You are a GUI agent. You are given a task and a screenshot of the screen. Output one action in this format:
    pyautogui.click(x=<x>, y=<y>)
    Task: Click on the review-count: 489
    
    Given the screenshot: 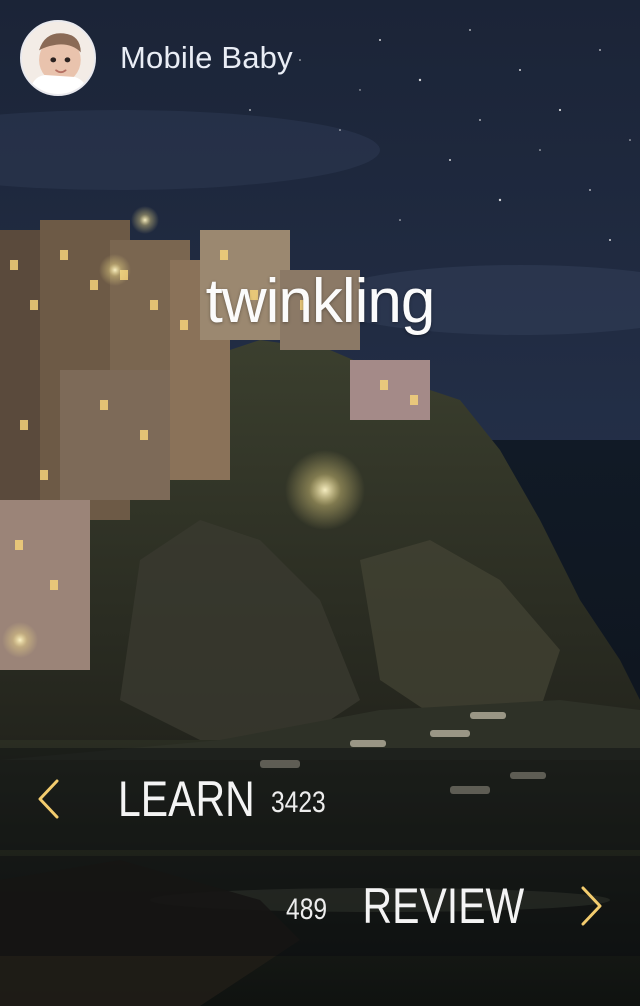 What is the action you would take?
    pyautogui.click(x=306, y=909)
    